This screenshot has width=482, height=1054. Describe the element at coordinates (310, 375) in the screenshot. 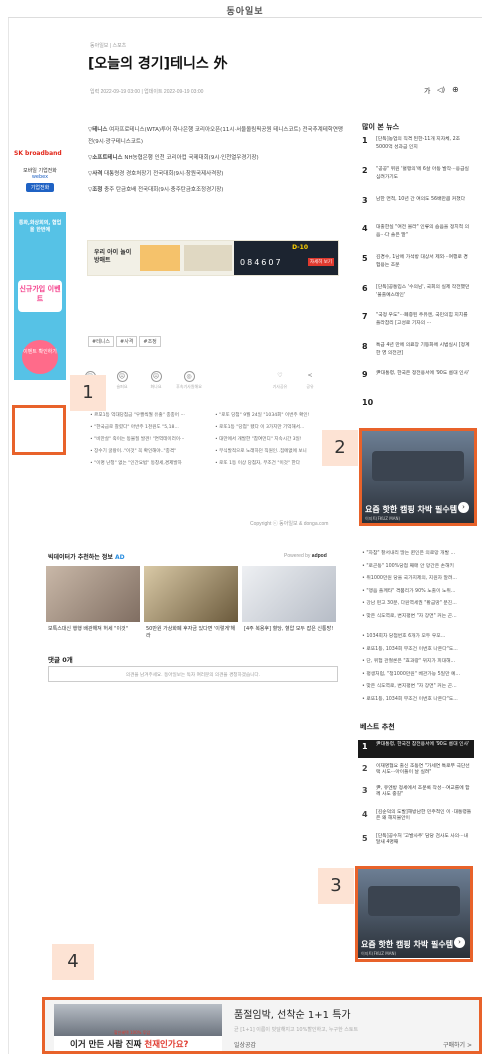

I see `share-icon: <` at that location.